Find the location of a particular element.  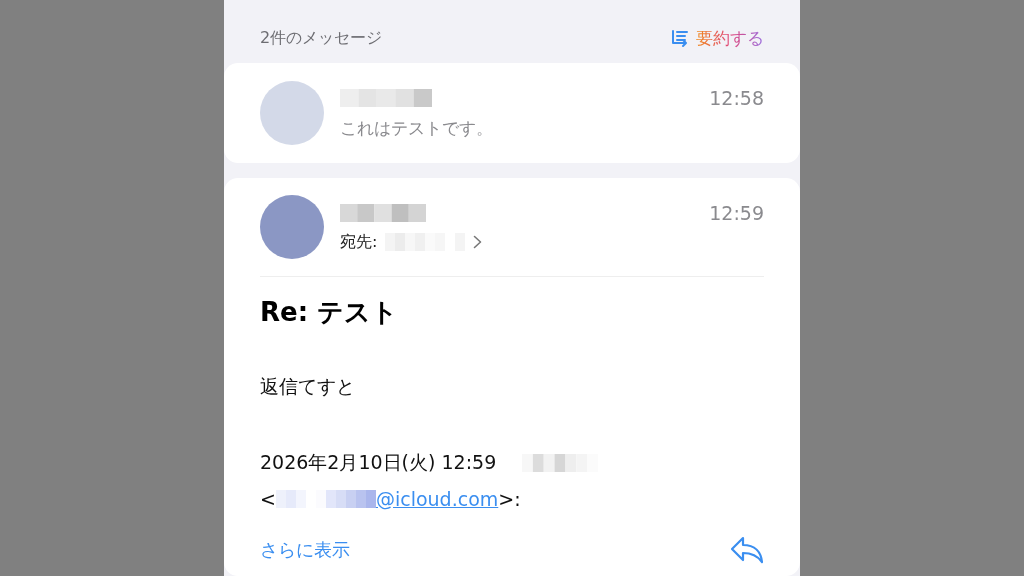

message-time: 12:59 is located at coordinates (736, 212).